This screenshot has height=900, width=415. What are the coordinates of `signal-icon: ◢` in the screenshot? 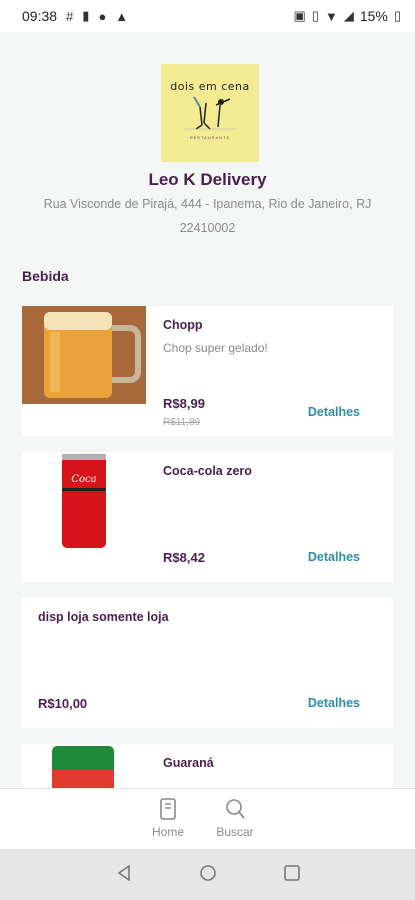 It's located at (348, 15).